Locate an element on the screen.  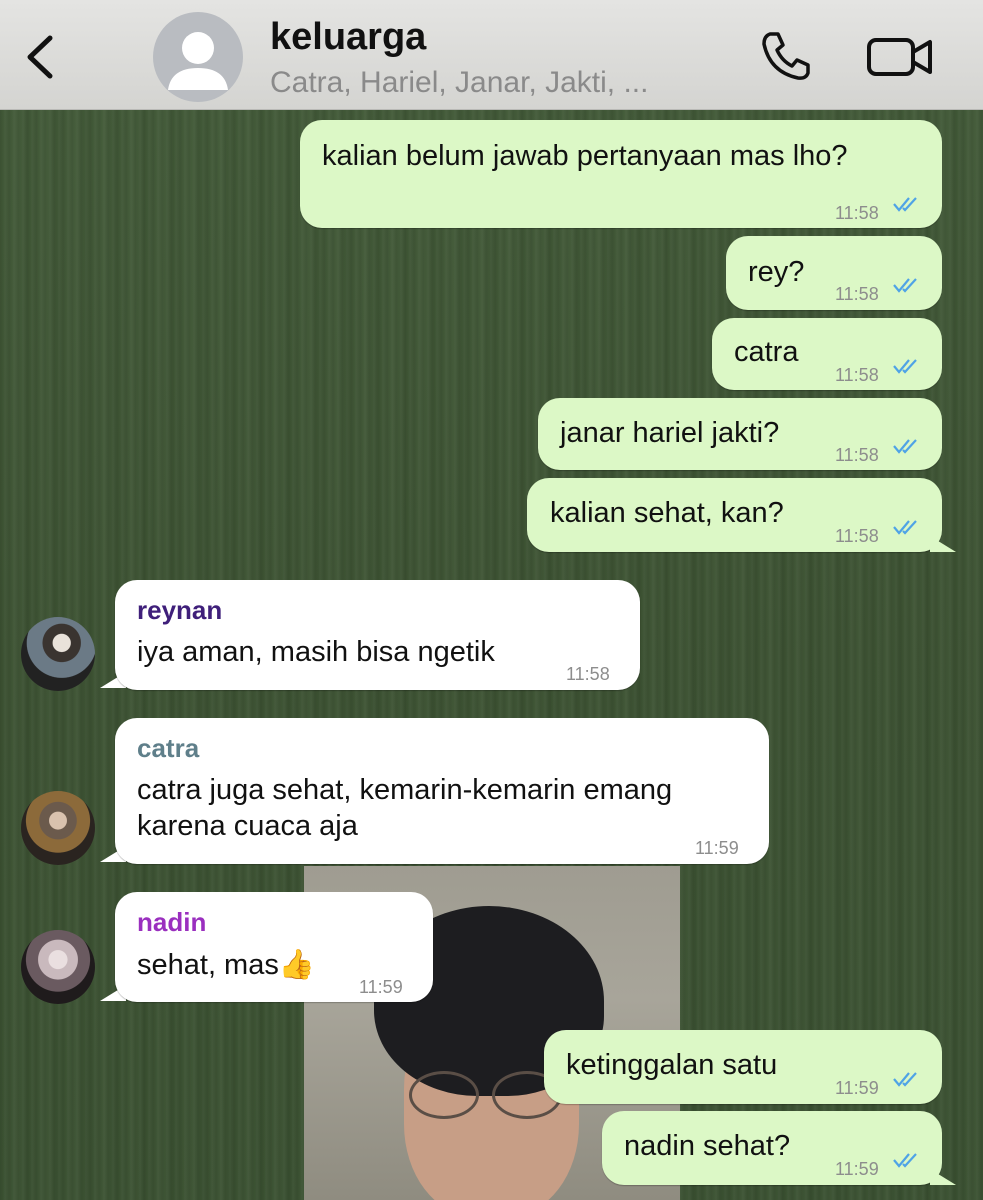
message-bubble-outgoing: kalian sehat, kan? 11:58 is located at coordinates (734, 515).